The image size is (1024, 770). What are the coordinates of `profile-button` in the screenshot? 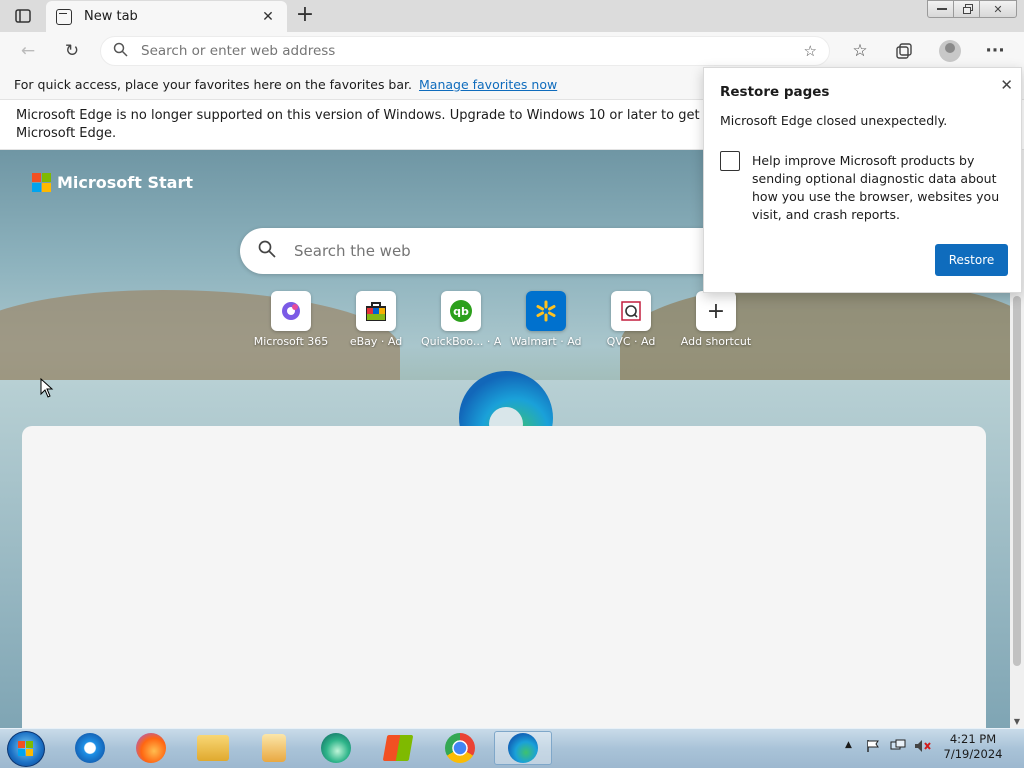 It's located at (950, 51).